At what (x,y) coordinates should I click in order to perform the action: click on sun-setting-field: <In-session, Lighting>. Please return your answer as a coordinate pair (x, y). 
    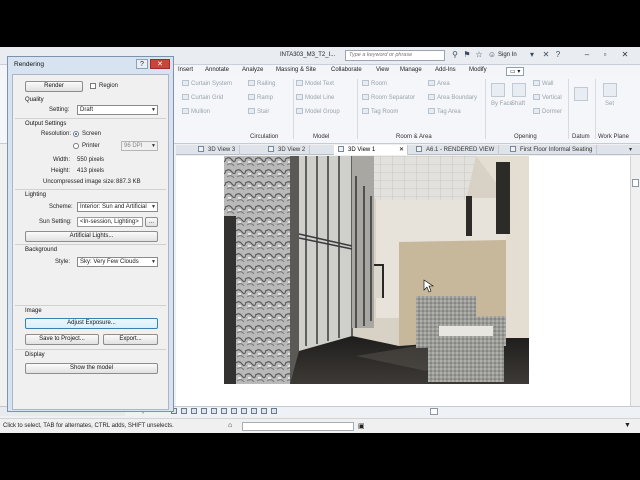
    Looking at the image, I should click on (110, 222).